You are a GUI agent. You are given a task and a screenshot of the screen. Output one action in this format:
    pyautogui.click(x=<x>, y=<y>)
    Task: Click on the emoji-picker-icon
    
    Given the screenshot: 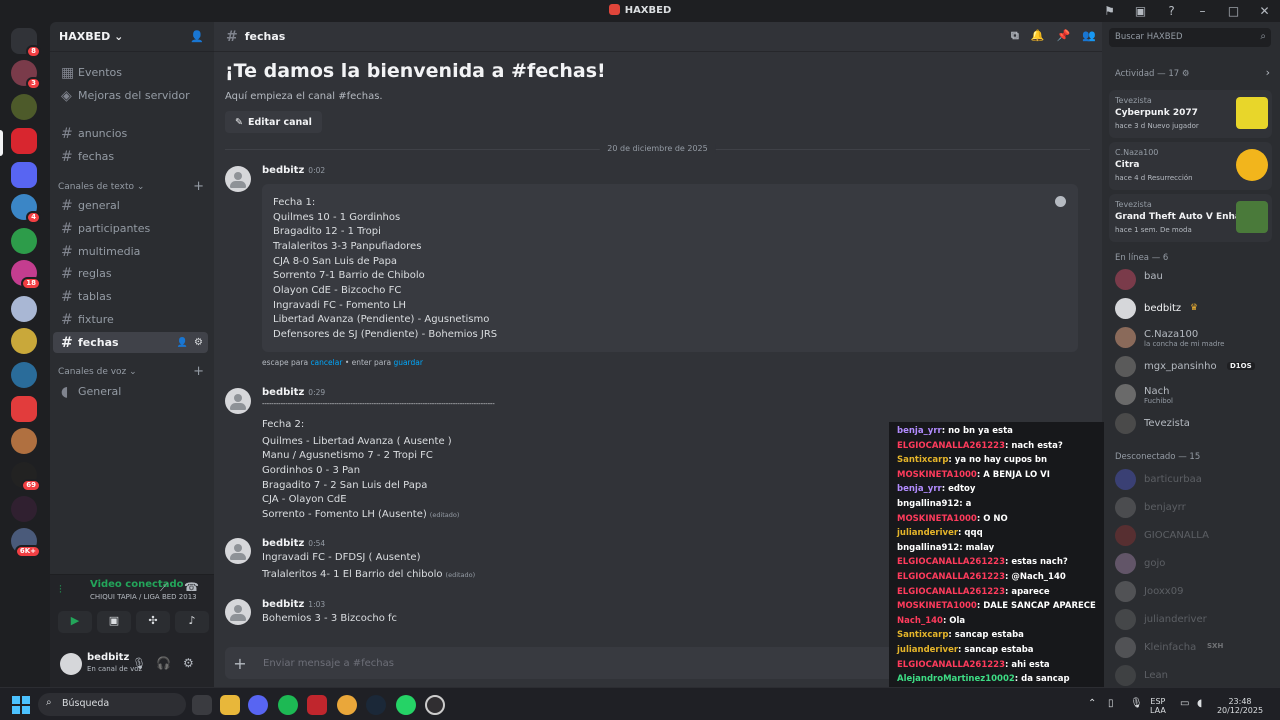 What is the action you would take?
    pyautogui.click(x=1060, y=201)
    